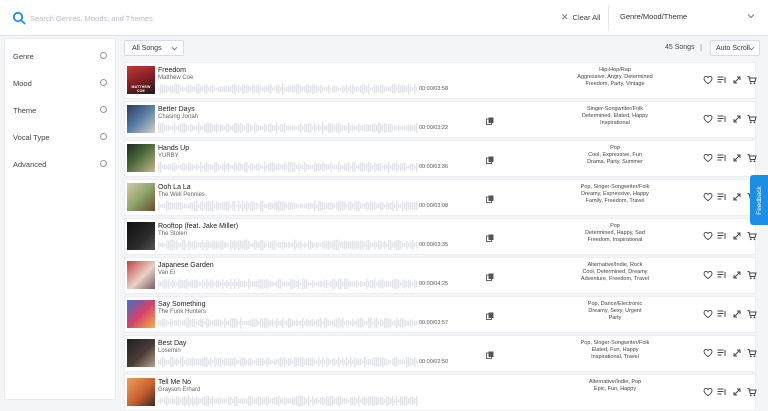  I want to click on song-artist: Chasing Jonah, so click(178, 117).